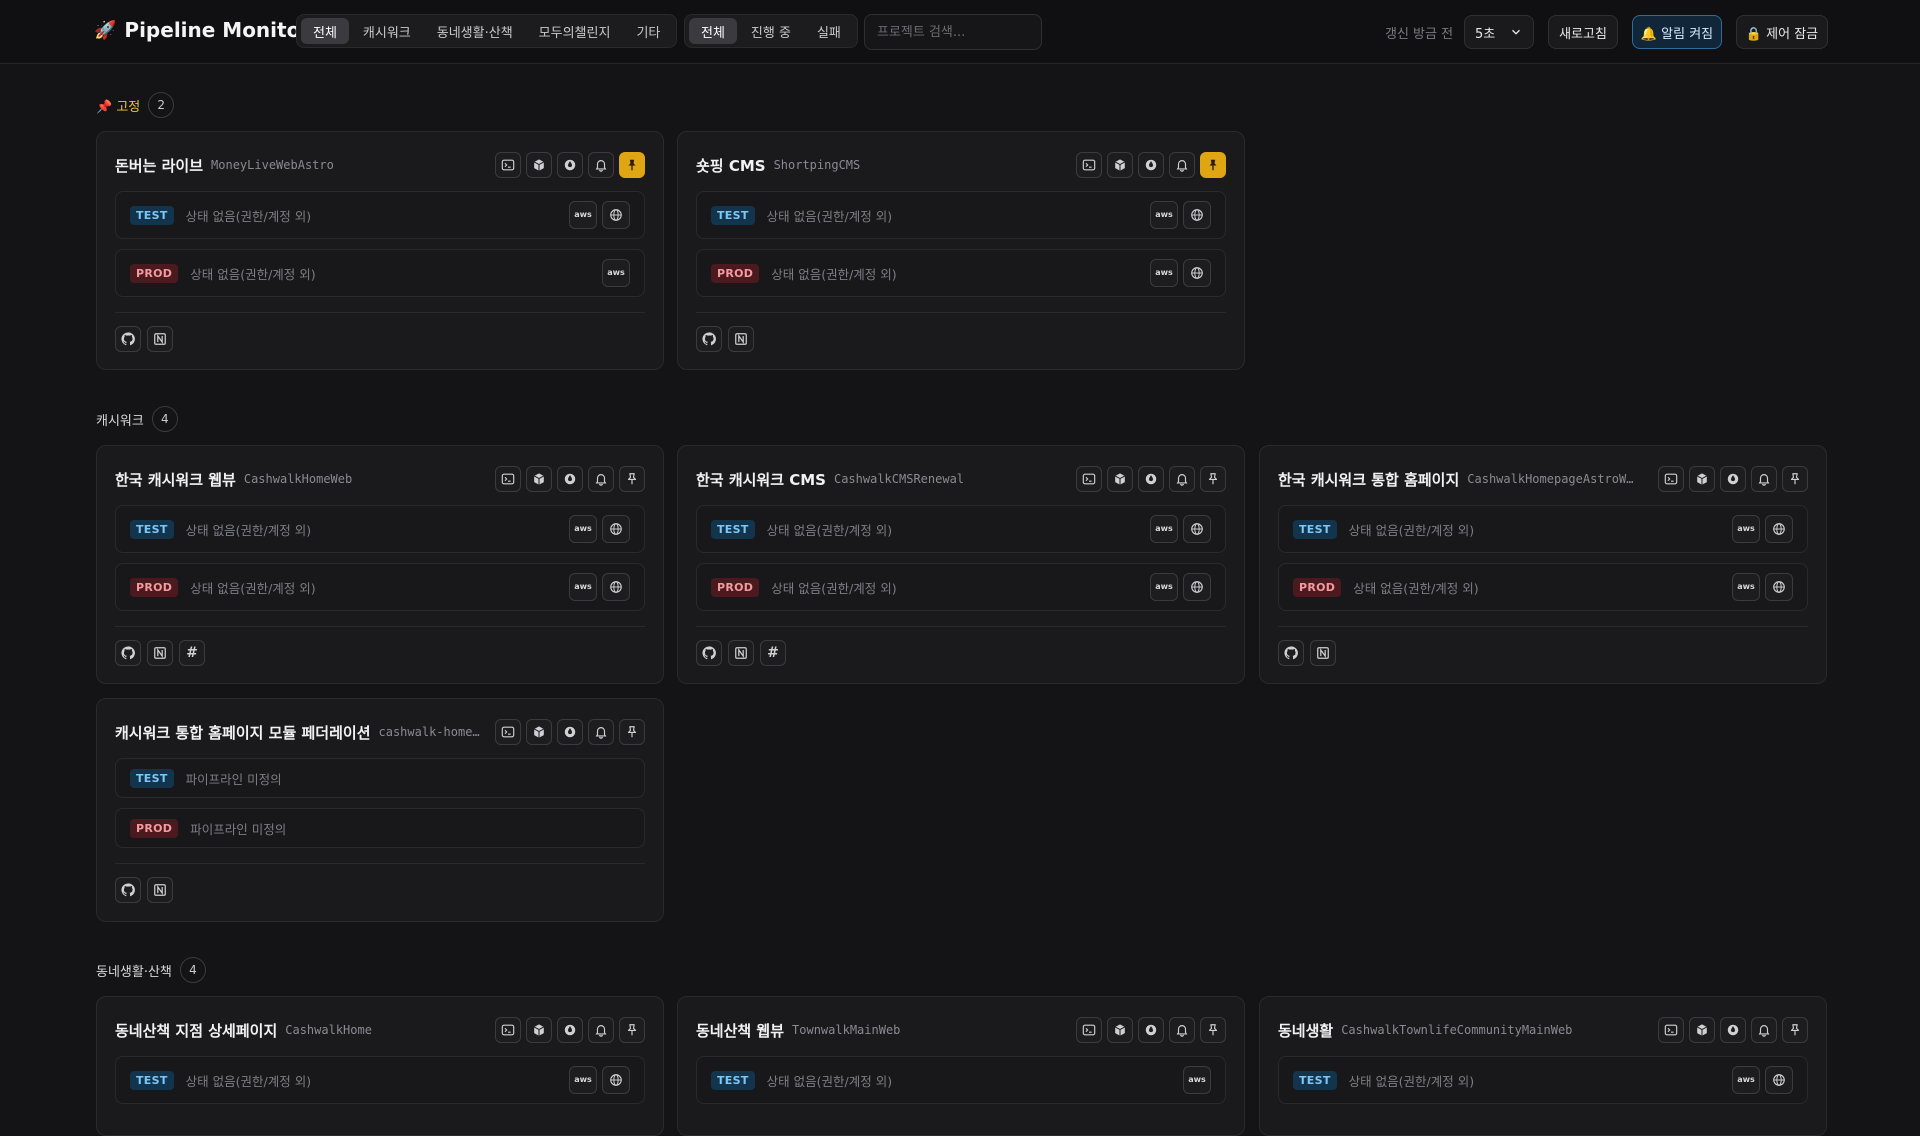 This screenshot has height=1136, width=1920. I want to click on status-filter-all: 전체, so click(713, 31).